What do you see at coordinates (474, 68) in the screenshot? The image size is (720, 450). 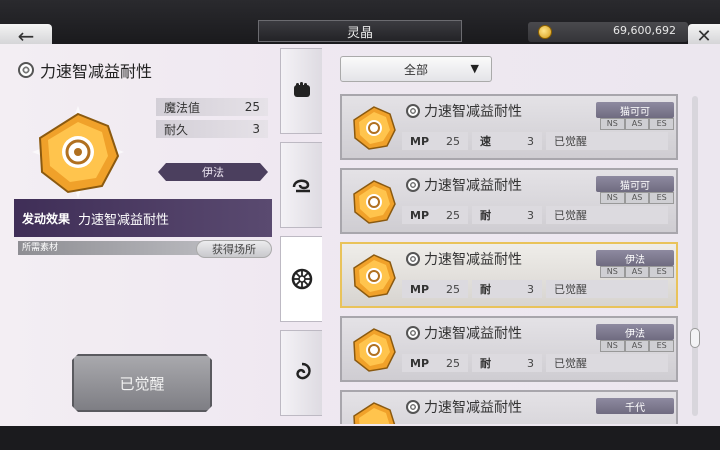 I see `chevron-down-icon: ▼` at bounding box center [474, 68].